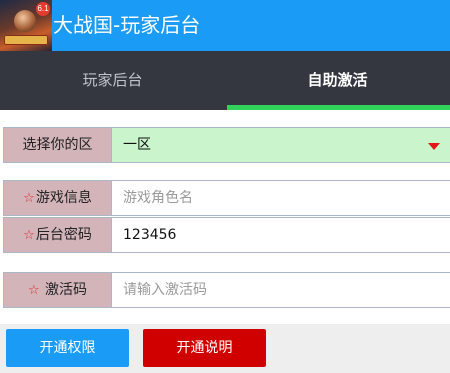 Image resolution: width=450 pixels, height=373 pixels. What do you see at coordinates (165, 290) in the screenshot?
I see `activation-code-placeholder: 请输入激活码` at bounding box center [165, 290].